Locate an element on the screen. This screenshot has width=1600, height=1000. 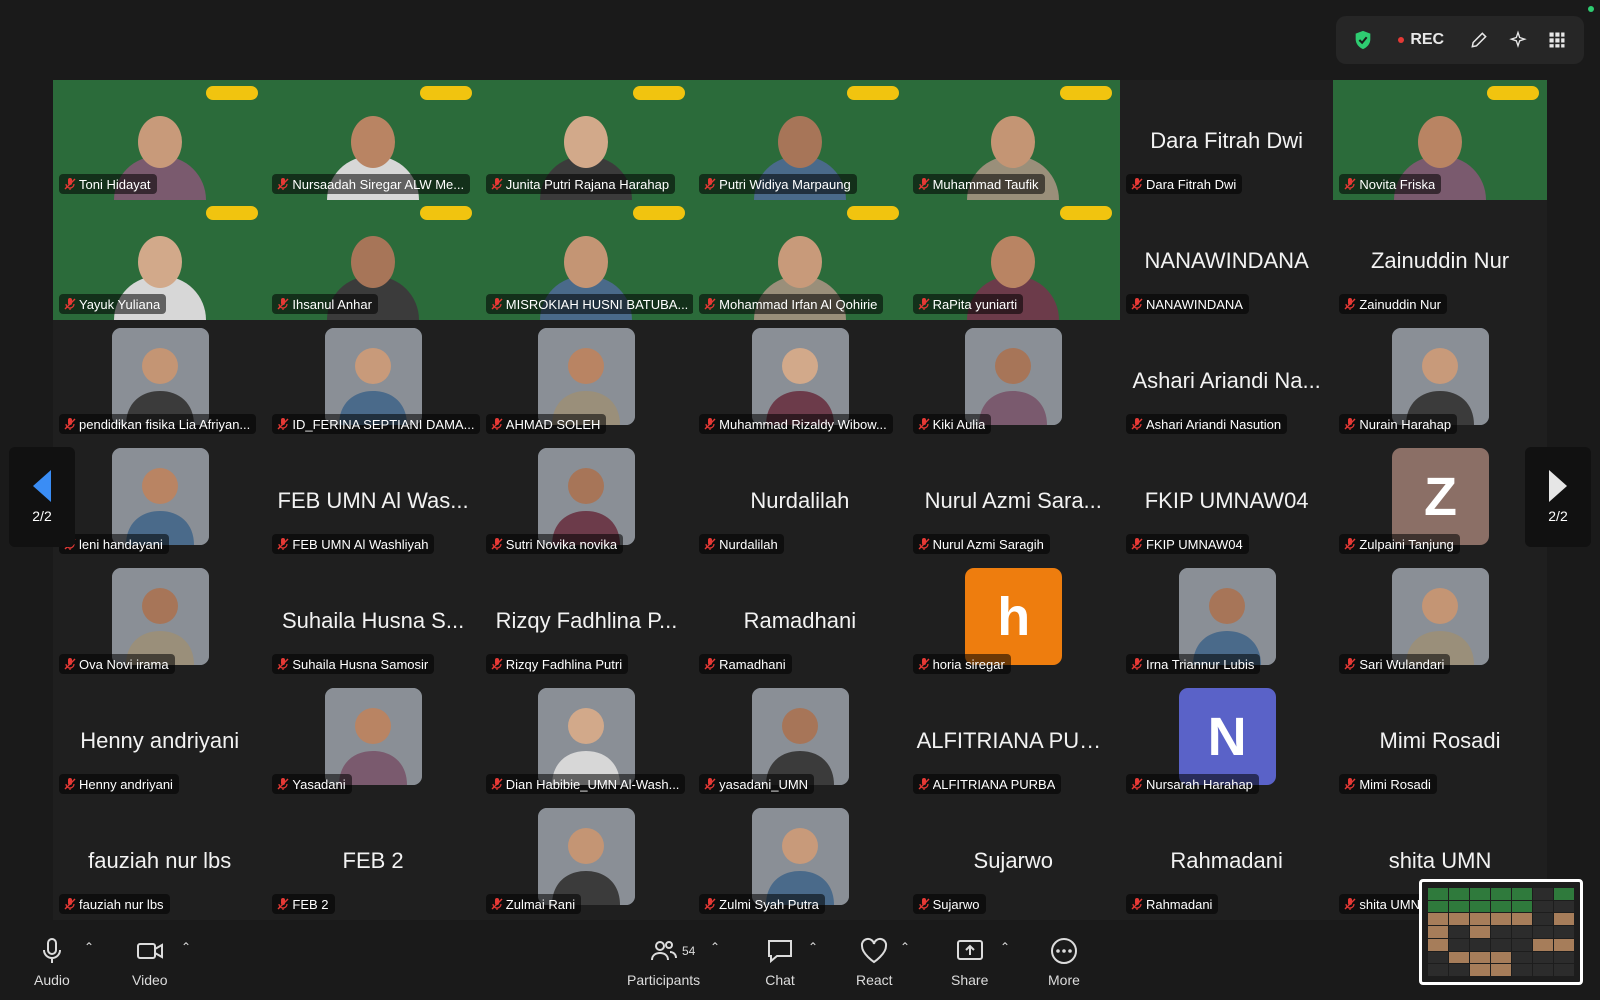
gallery-minimap-thumbnail is located at coordinates (1501, 932).